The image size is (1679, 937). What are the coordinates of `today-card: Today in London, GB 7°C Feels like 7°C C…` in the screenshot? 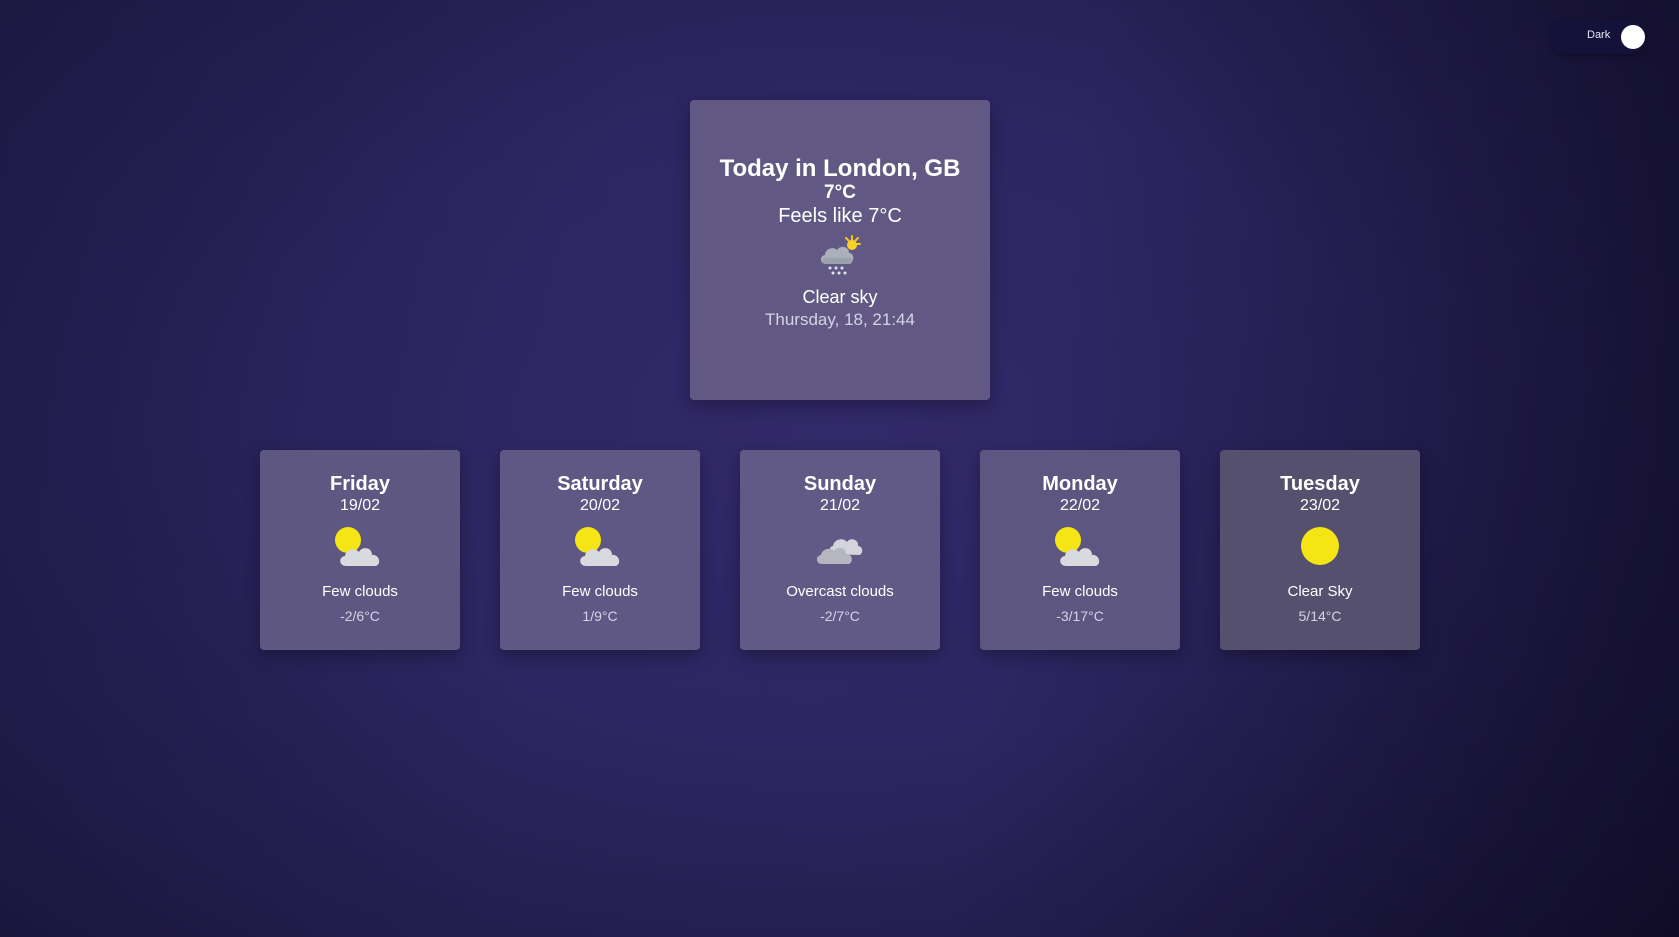 It's located at (840, 250).